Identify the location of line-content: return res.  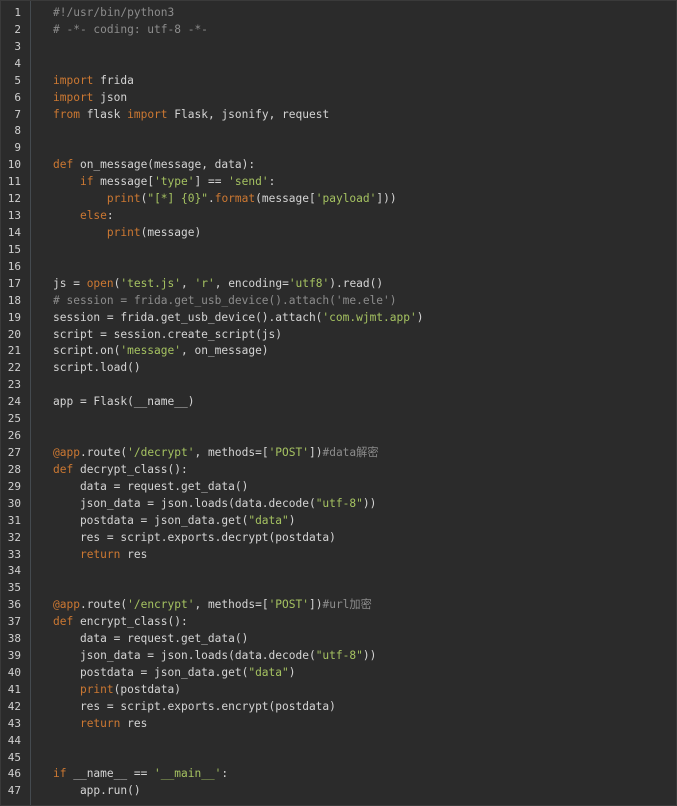
(100, 555).